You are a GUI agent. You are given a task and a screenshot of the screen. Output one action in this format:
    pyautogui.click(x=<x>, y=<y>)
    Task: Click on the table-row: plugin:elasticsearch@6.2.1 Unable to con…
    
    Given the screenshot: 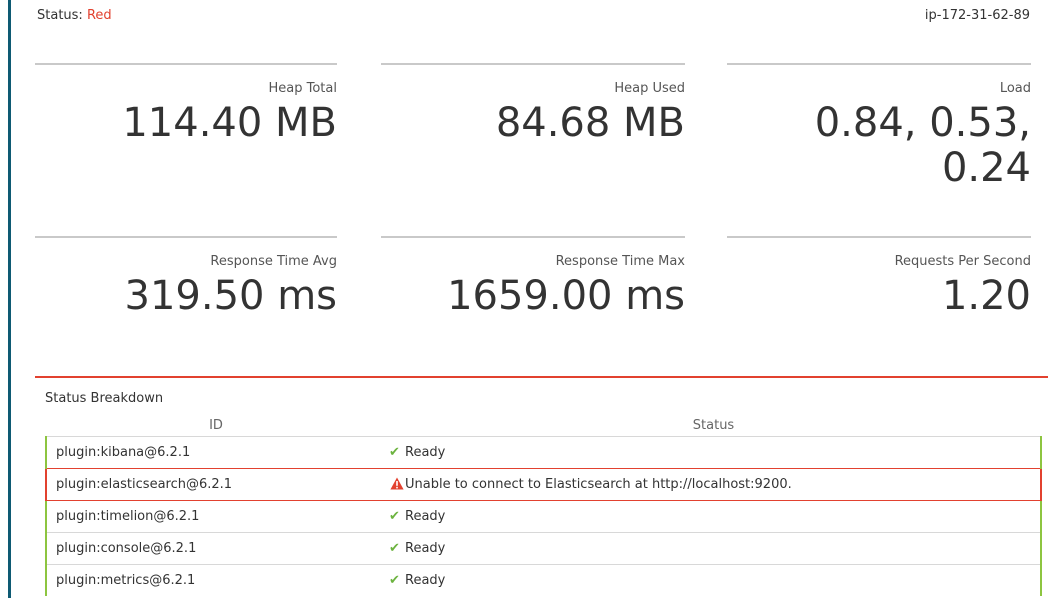 What is the action you would take?
    pyautogui.click(x=543, y=484)
    